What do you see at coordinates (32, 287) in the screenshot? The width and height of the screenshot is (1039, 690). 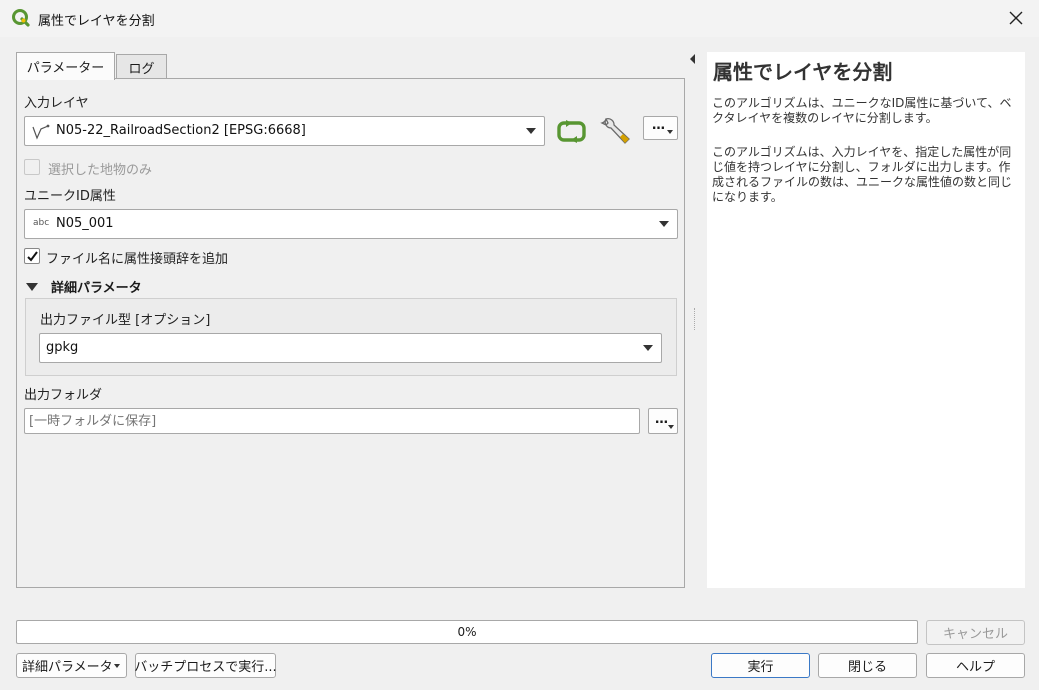 I see `collapse-arrow-icon` at bounding box center [32, 287].